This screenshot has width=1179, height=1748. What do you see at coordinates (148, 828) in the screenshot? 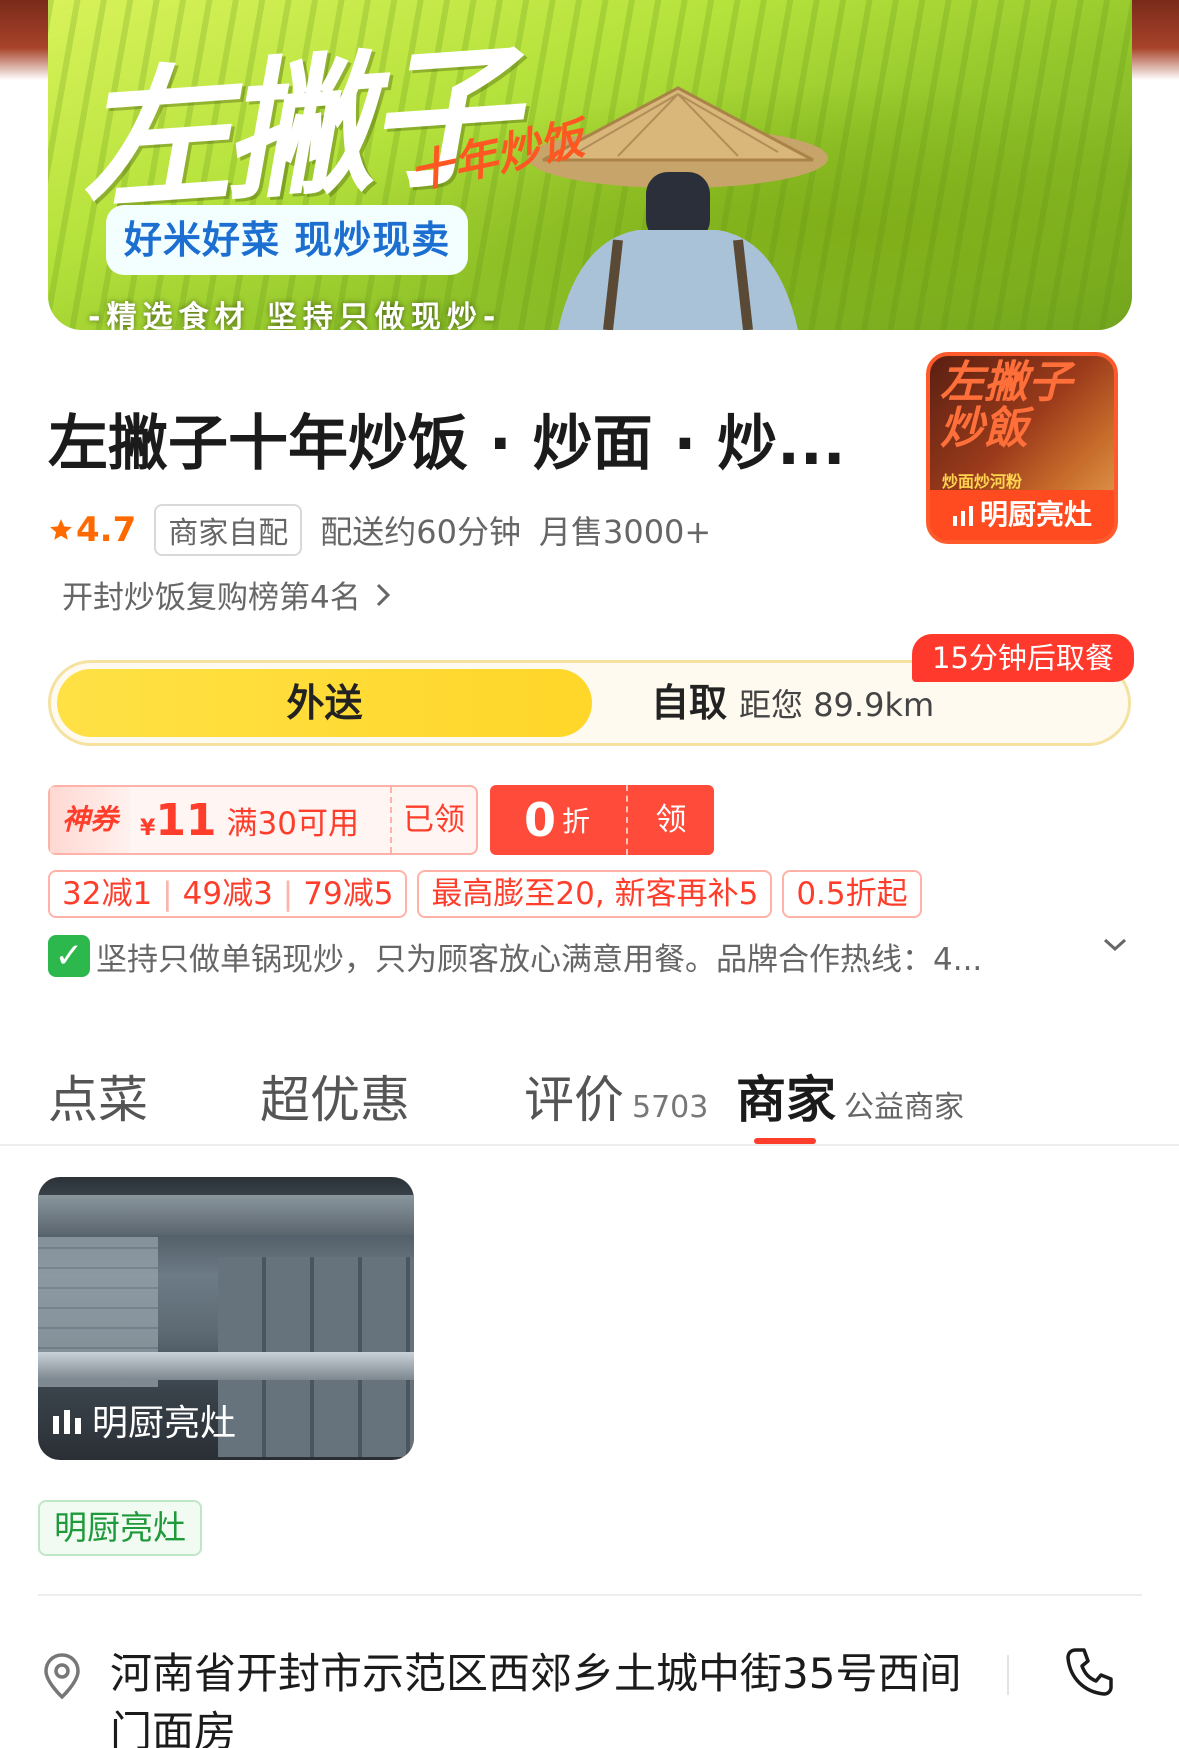
I see `currency-symbol: ¥` at bounding box center [148, 828].